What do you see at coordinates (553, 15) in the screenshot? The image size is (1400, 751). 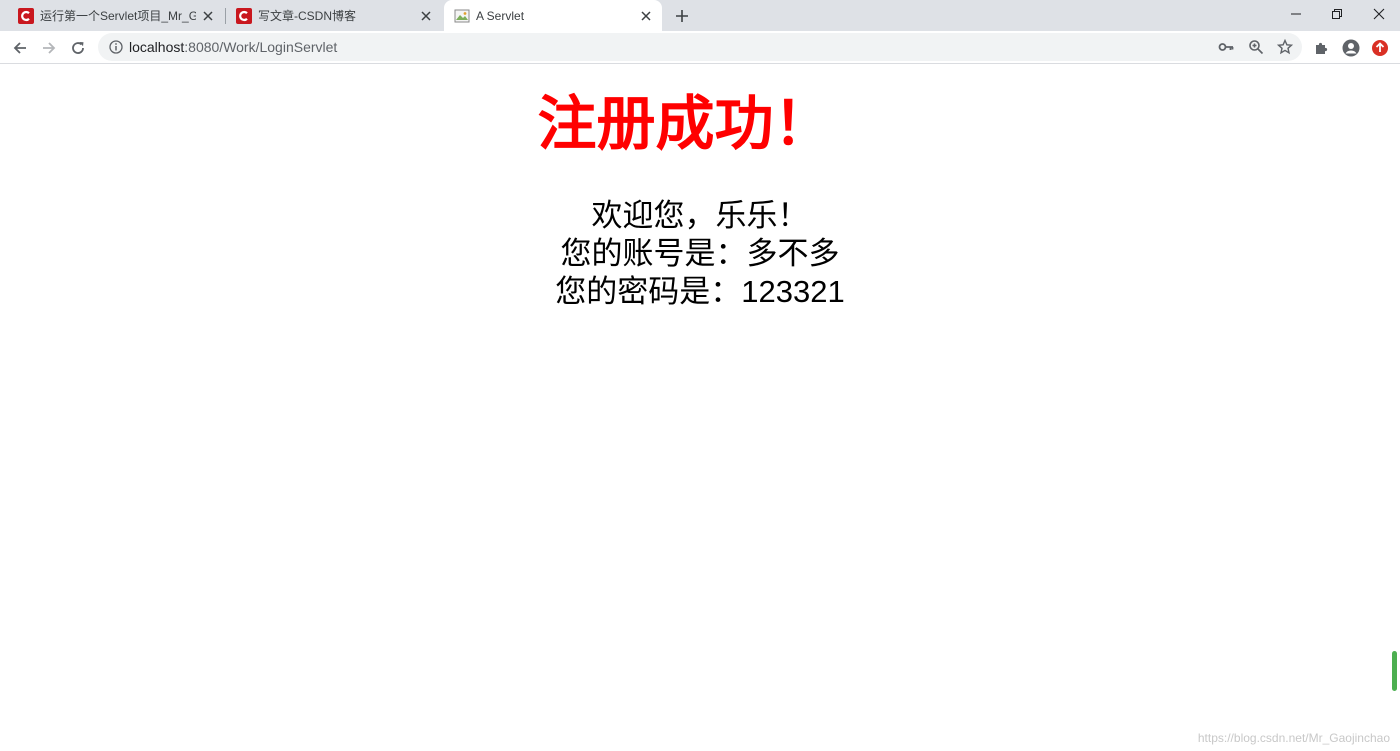 I see `tab-a-servlet: A Servlet` at bounding box center [553, 15].